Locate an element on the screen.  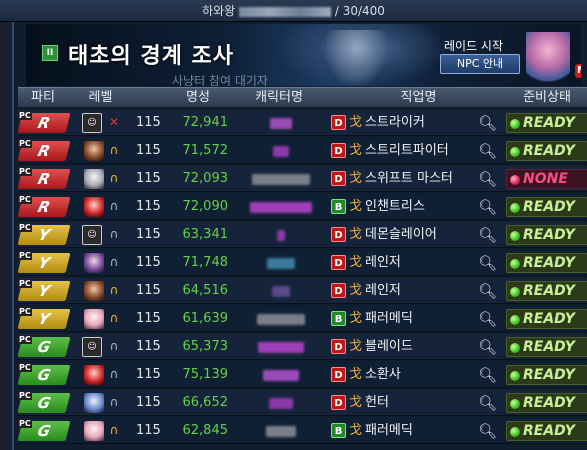
blurred-name is located at coordinates (285, 11).